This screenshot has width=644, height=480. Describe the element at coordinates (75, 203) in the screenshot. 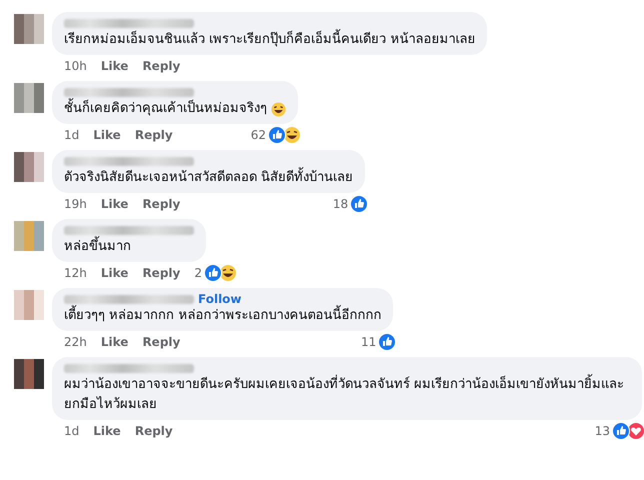

I see `comment-time: 19h` at that location.